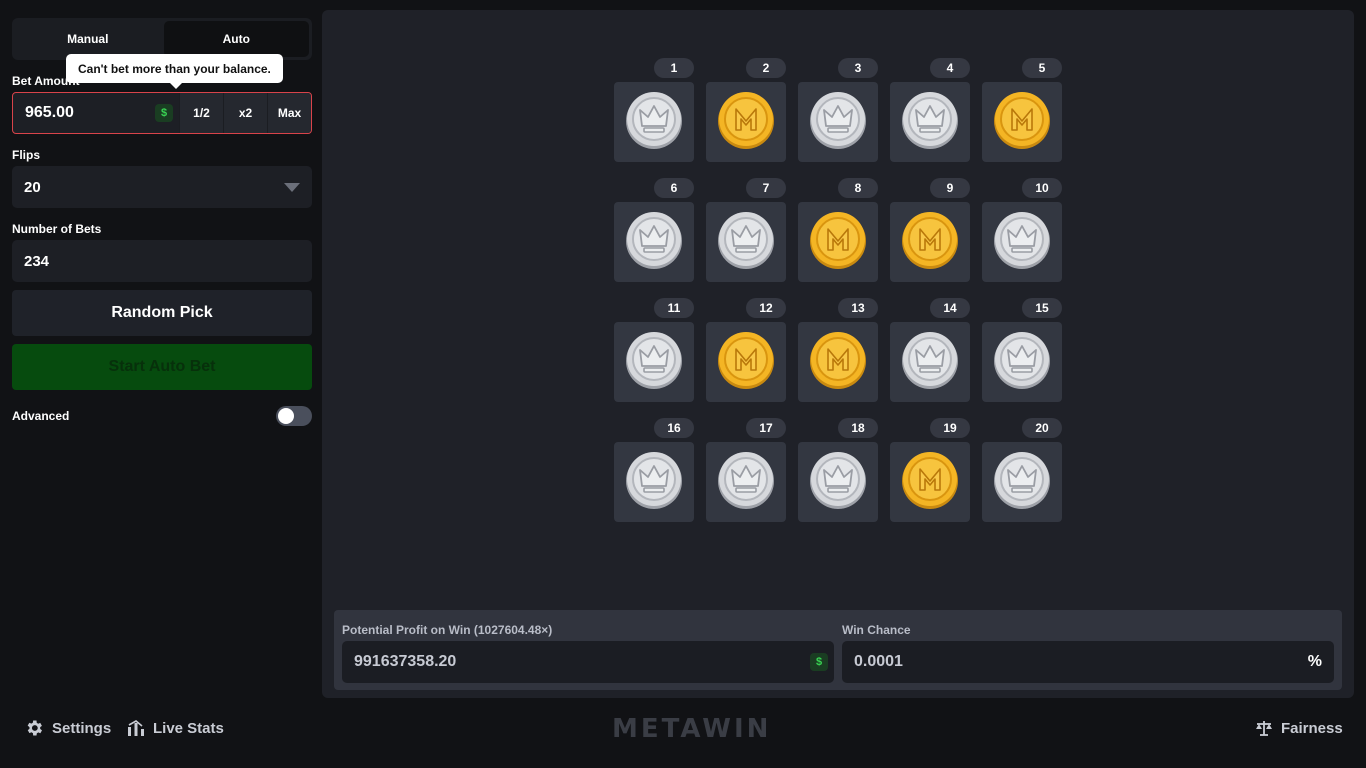  What do you see at coordinates (692, 729) in the screenshot?
I see `metawin-logo: METAWIN` at bounding box center [692, 729].